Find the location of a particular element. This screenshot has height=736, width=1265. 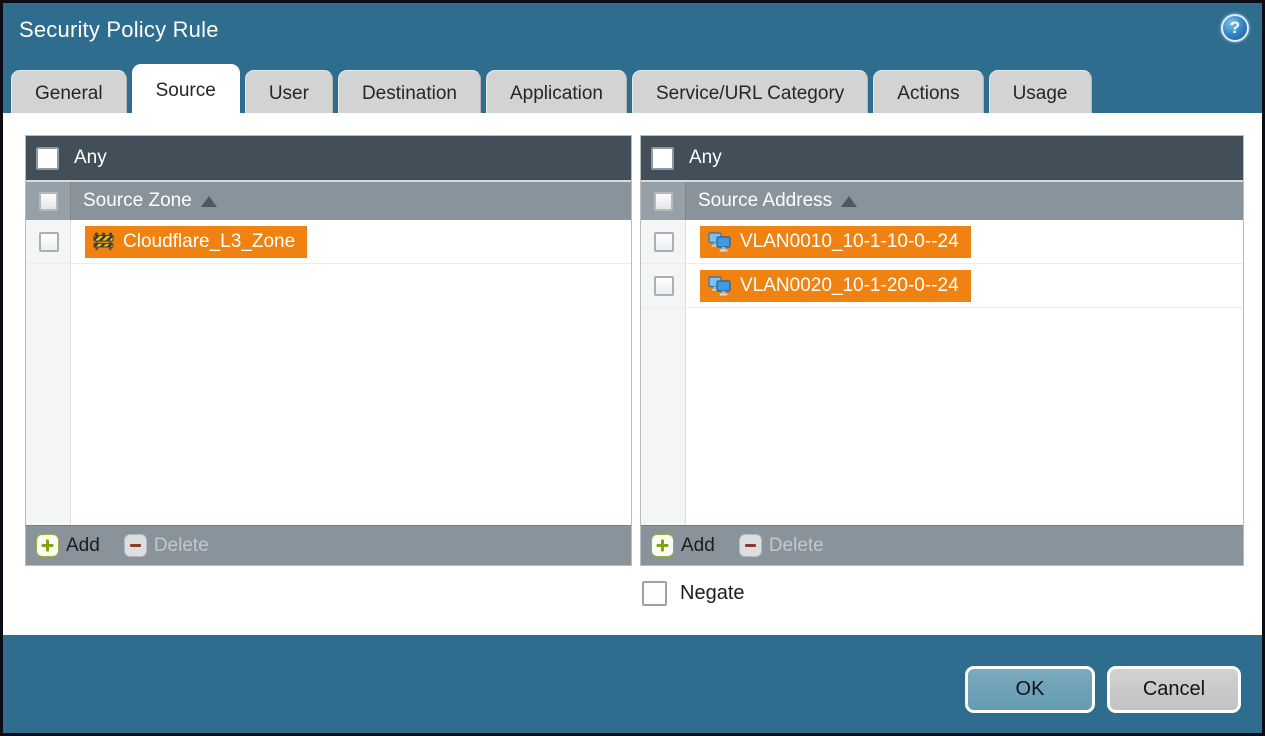

cancel-button: Cancel is located at coordinates (1174, 689).